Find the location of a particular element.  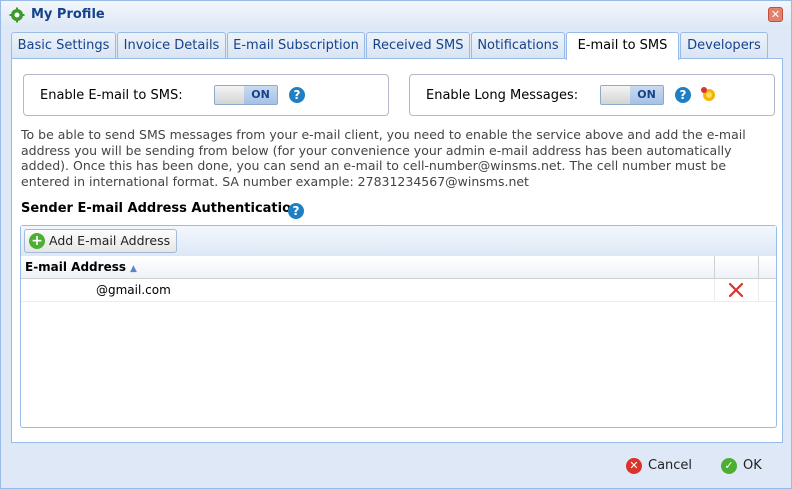

section-title: Sender E-mail Address Authentication is located at coordinates (160, 208).